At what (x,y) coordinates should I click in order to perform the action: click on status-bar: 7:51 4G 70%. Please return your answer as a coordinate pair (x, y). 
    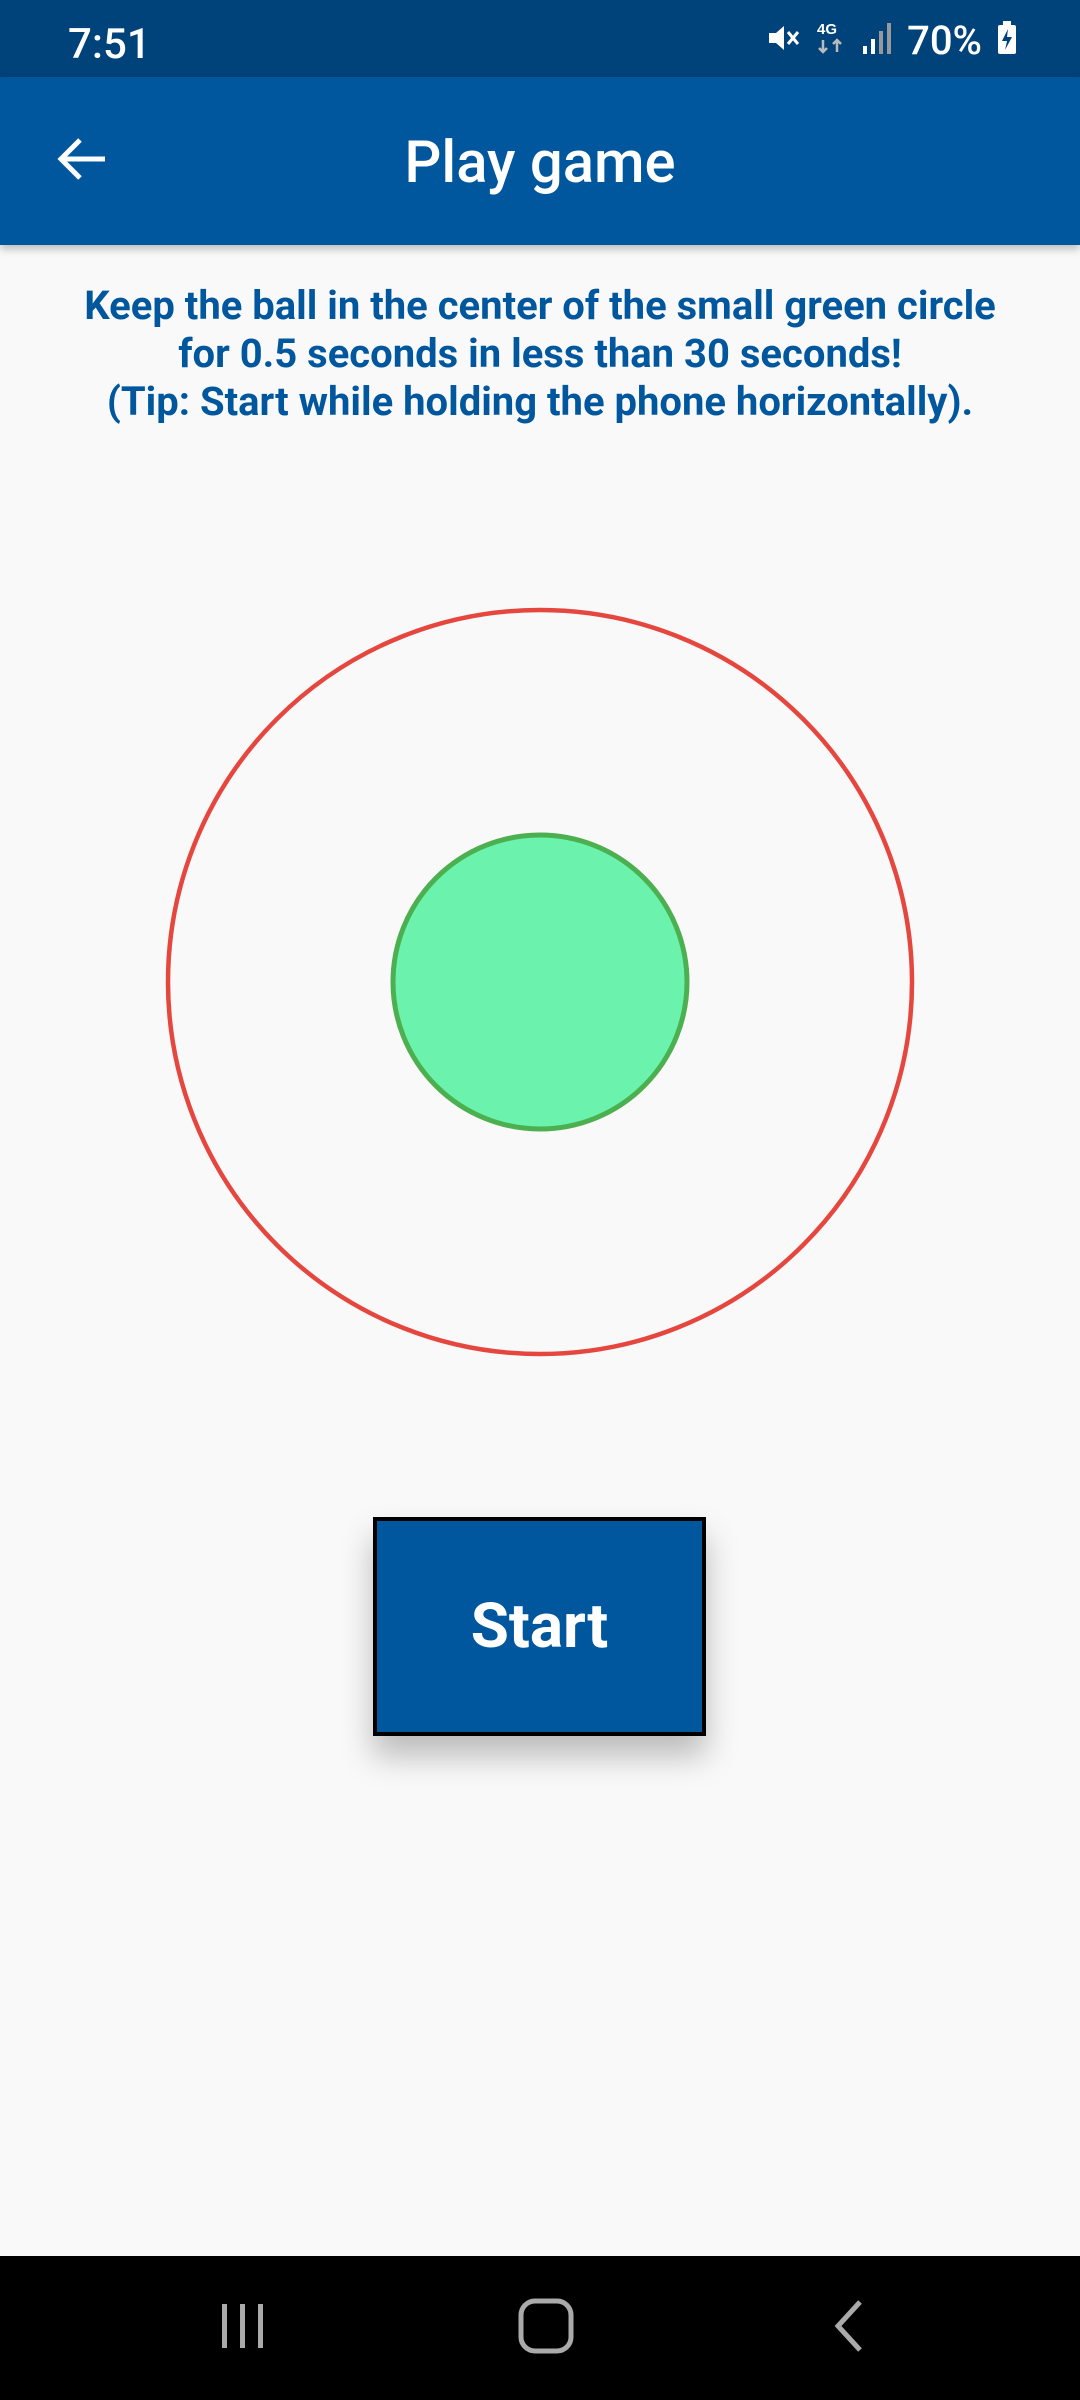
    Looking at the image, I should click on (540, 38).